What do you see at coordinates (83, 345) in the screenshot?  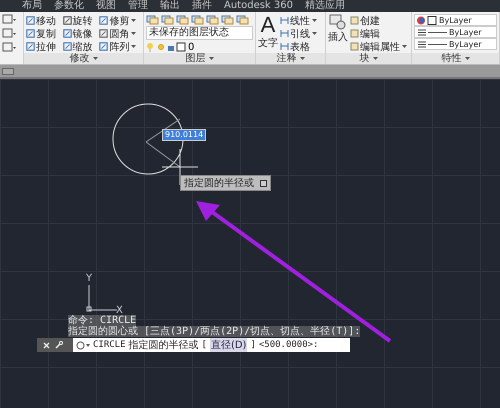 I see `command-menu-icon` at bounding box center [83, 345].